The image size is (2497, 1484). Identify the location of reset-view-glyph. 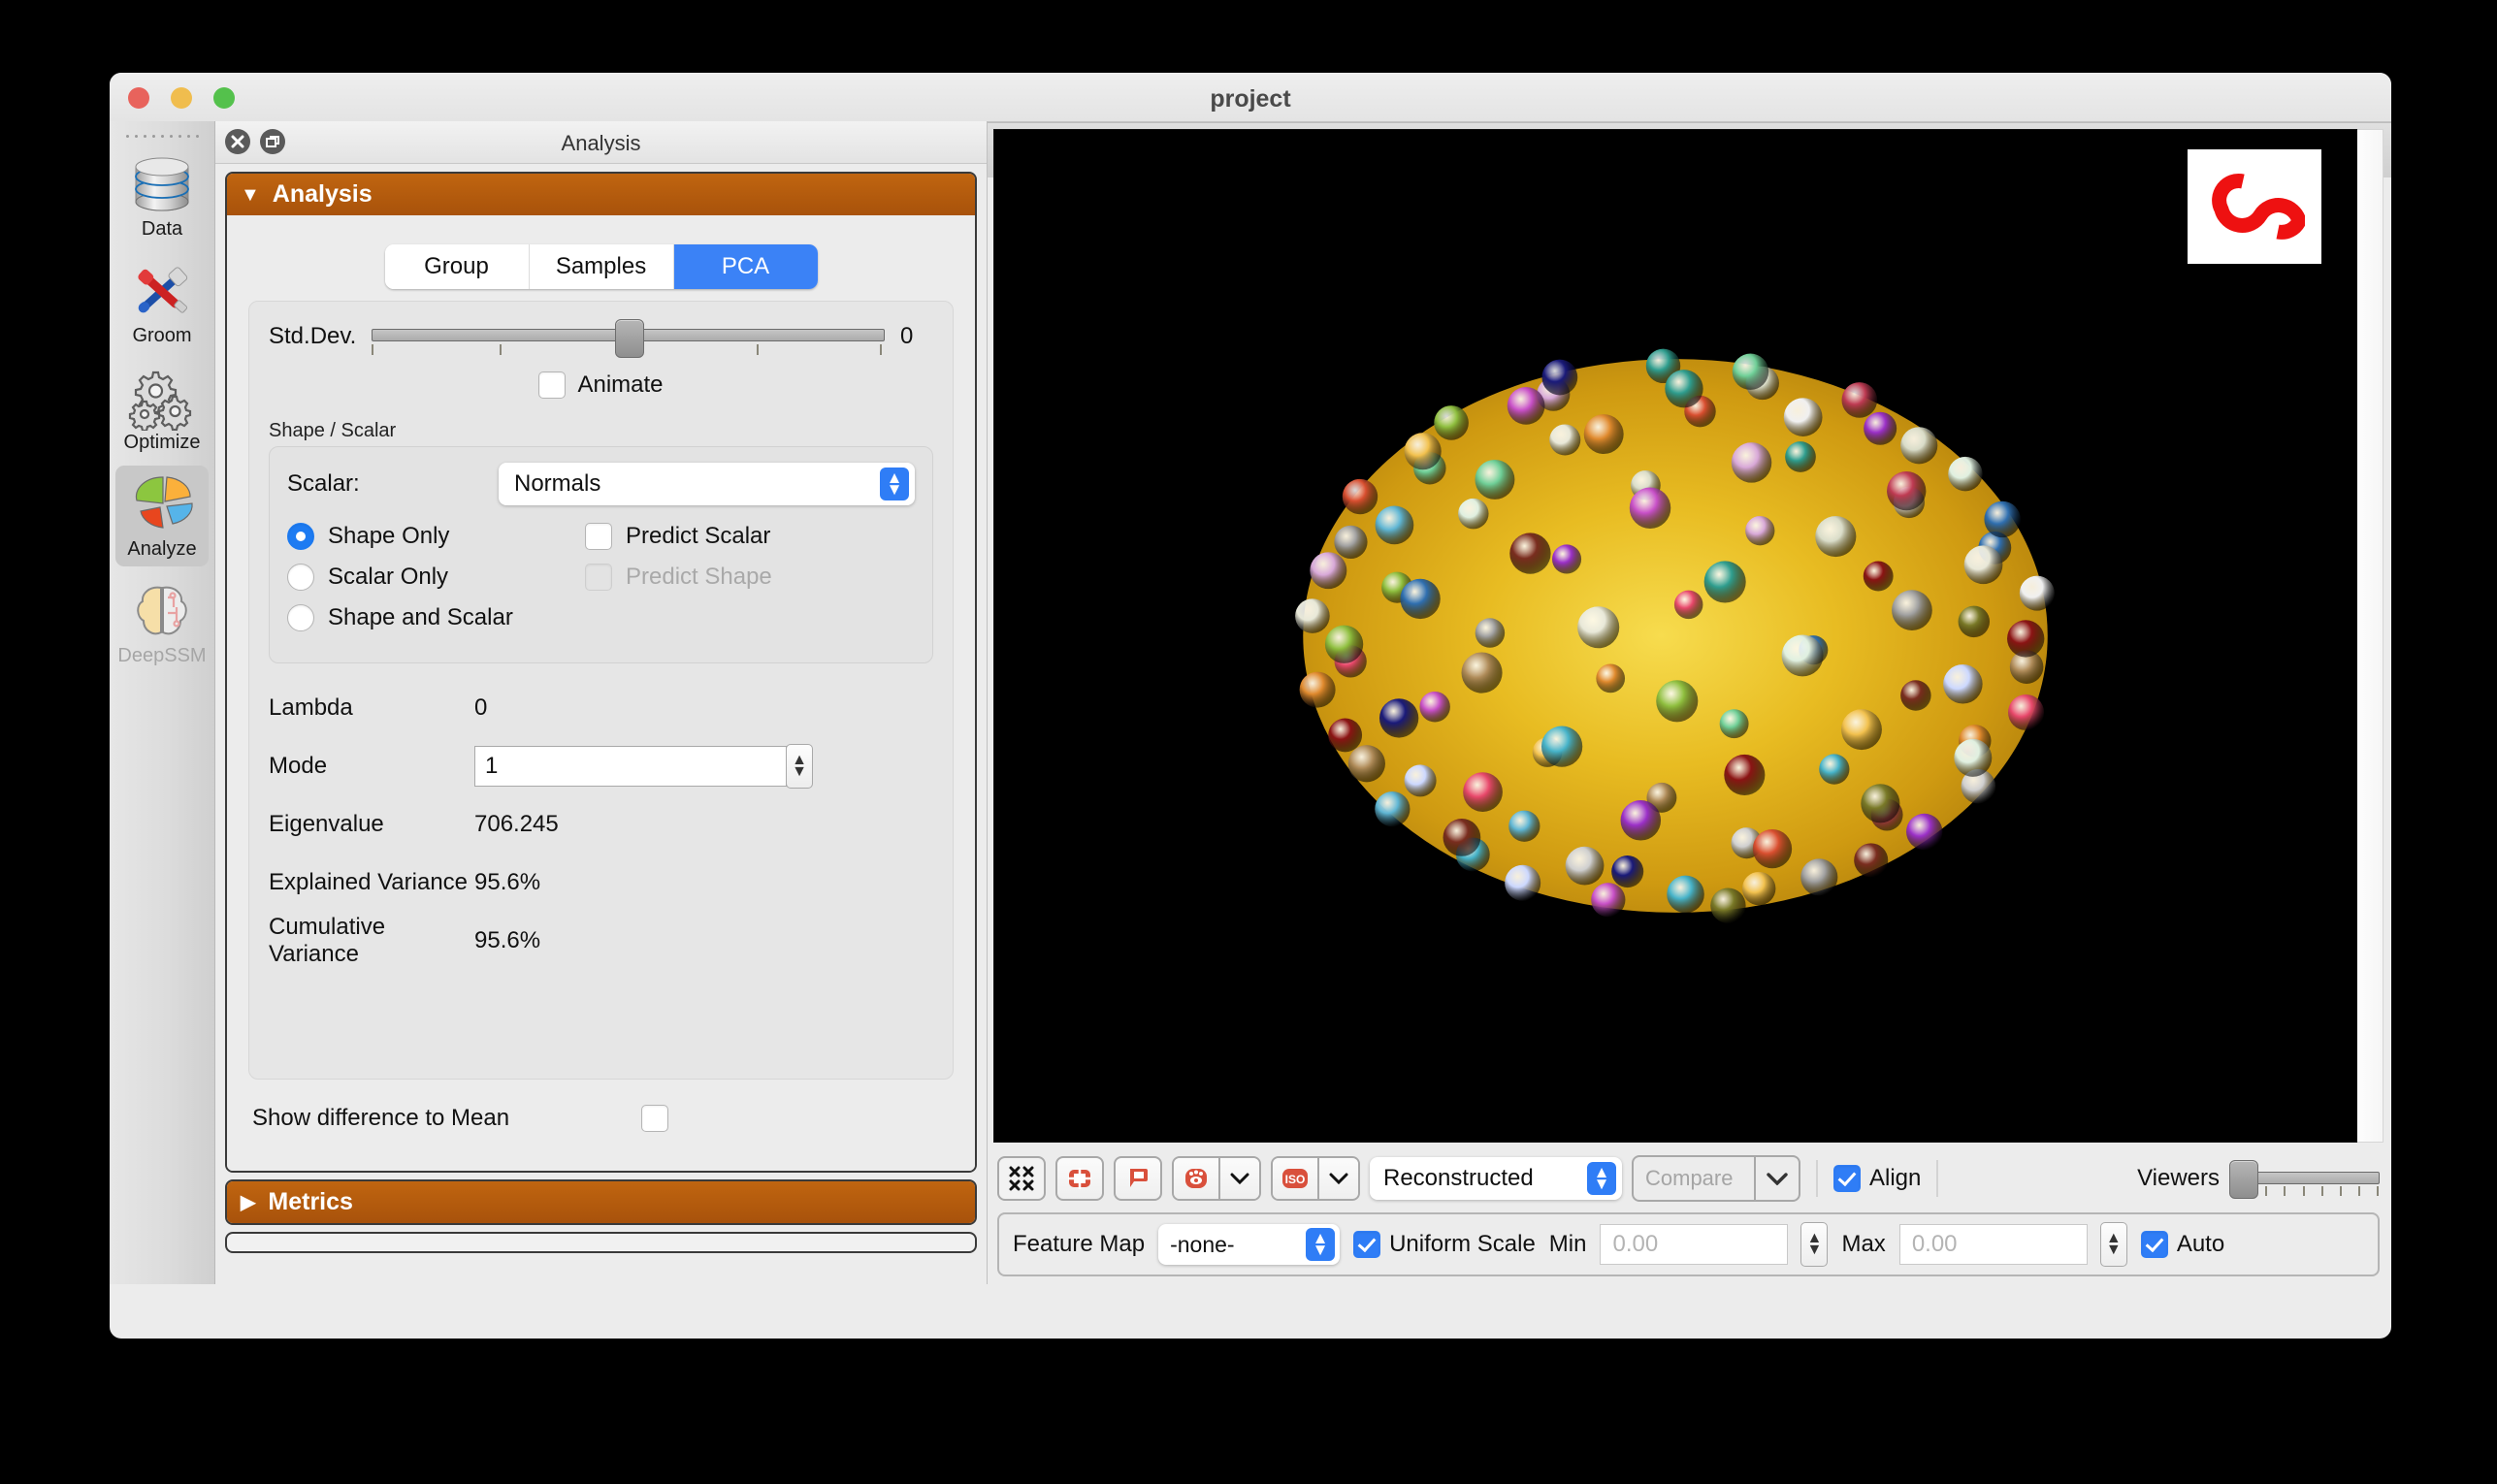
(1079, 1178).